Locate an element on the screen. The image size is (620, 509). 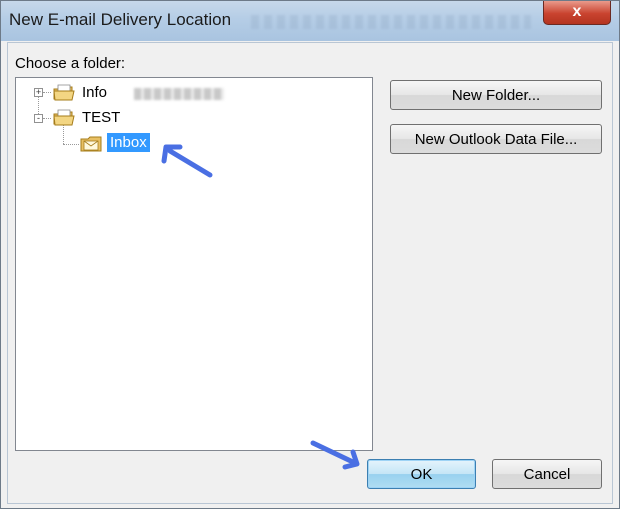
tree-item-inbox-label: Inbox is located at coordinates (128, 142).